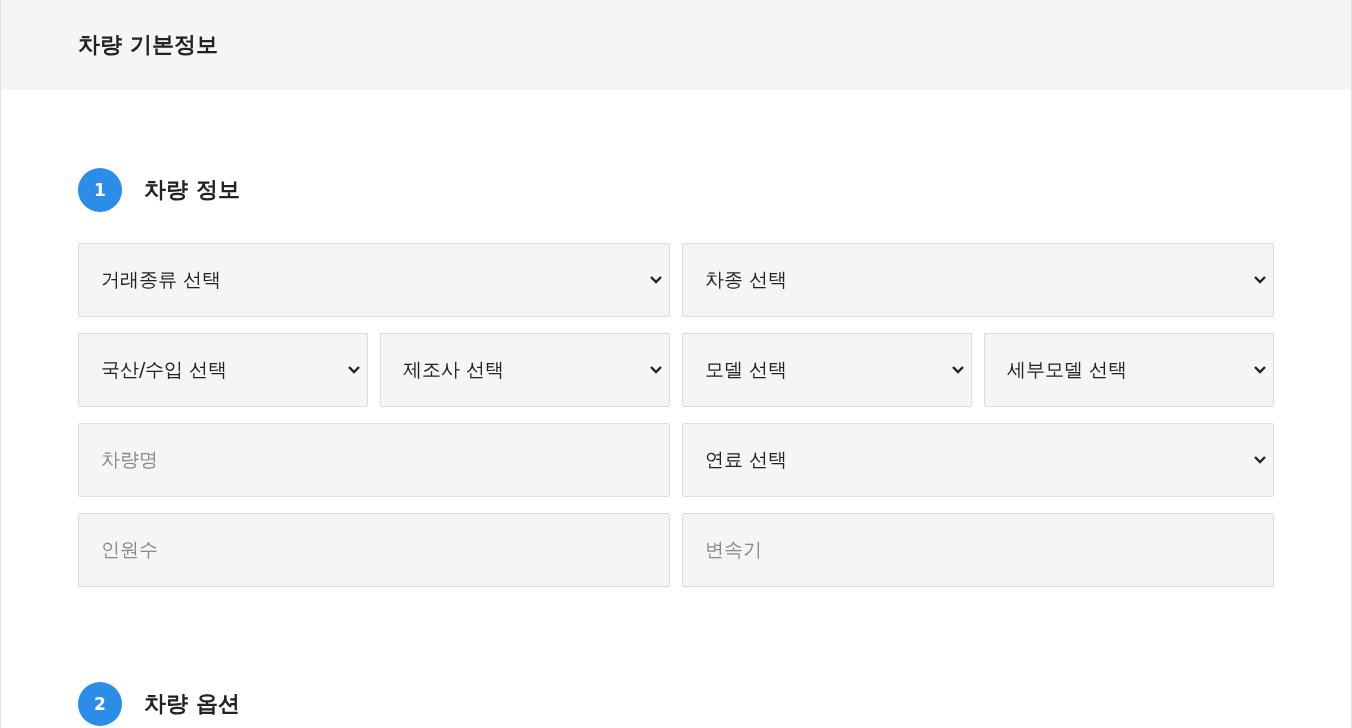 This screenshot has height=728, width=1352. Describe the element at coordinates (978, 280) in the screenshot. I see `select-field: 차종 선택` at that location.